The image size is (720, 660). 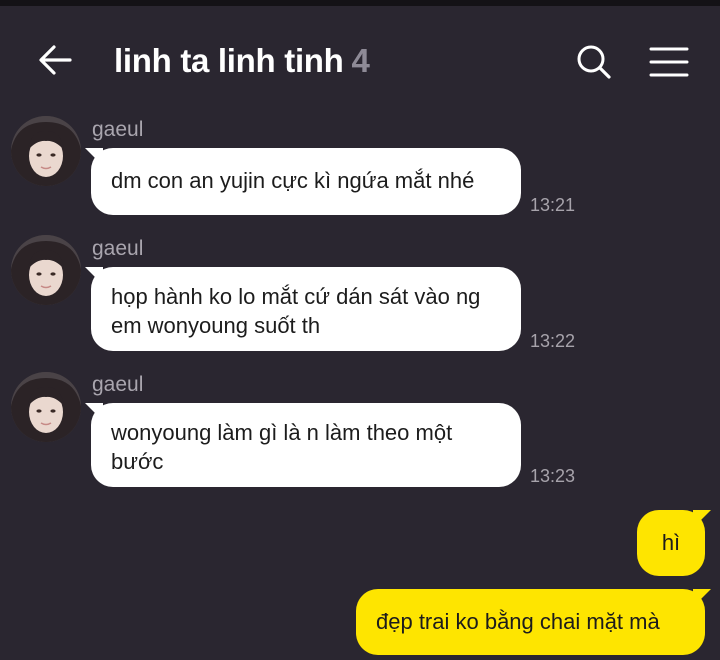 I want to click on my-message-bubble: hì, so click(x=674, y=543).